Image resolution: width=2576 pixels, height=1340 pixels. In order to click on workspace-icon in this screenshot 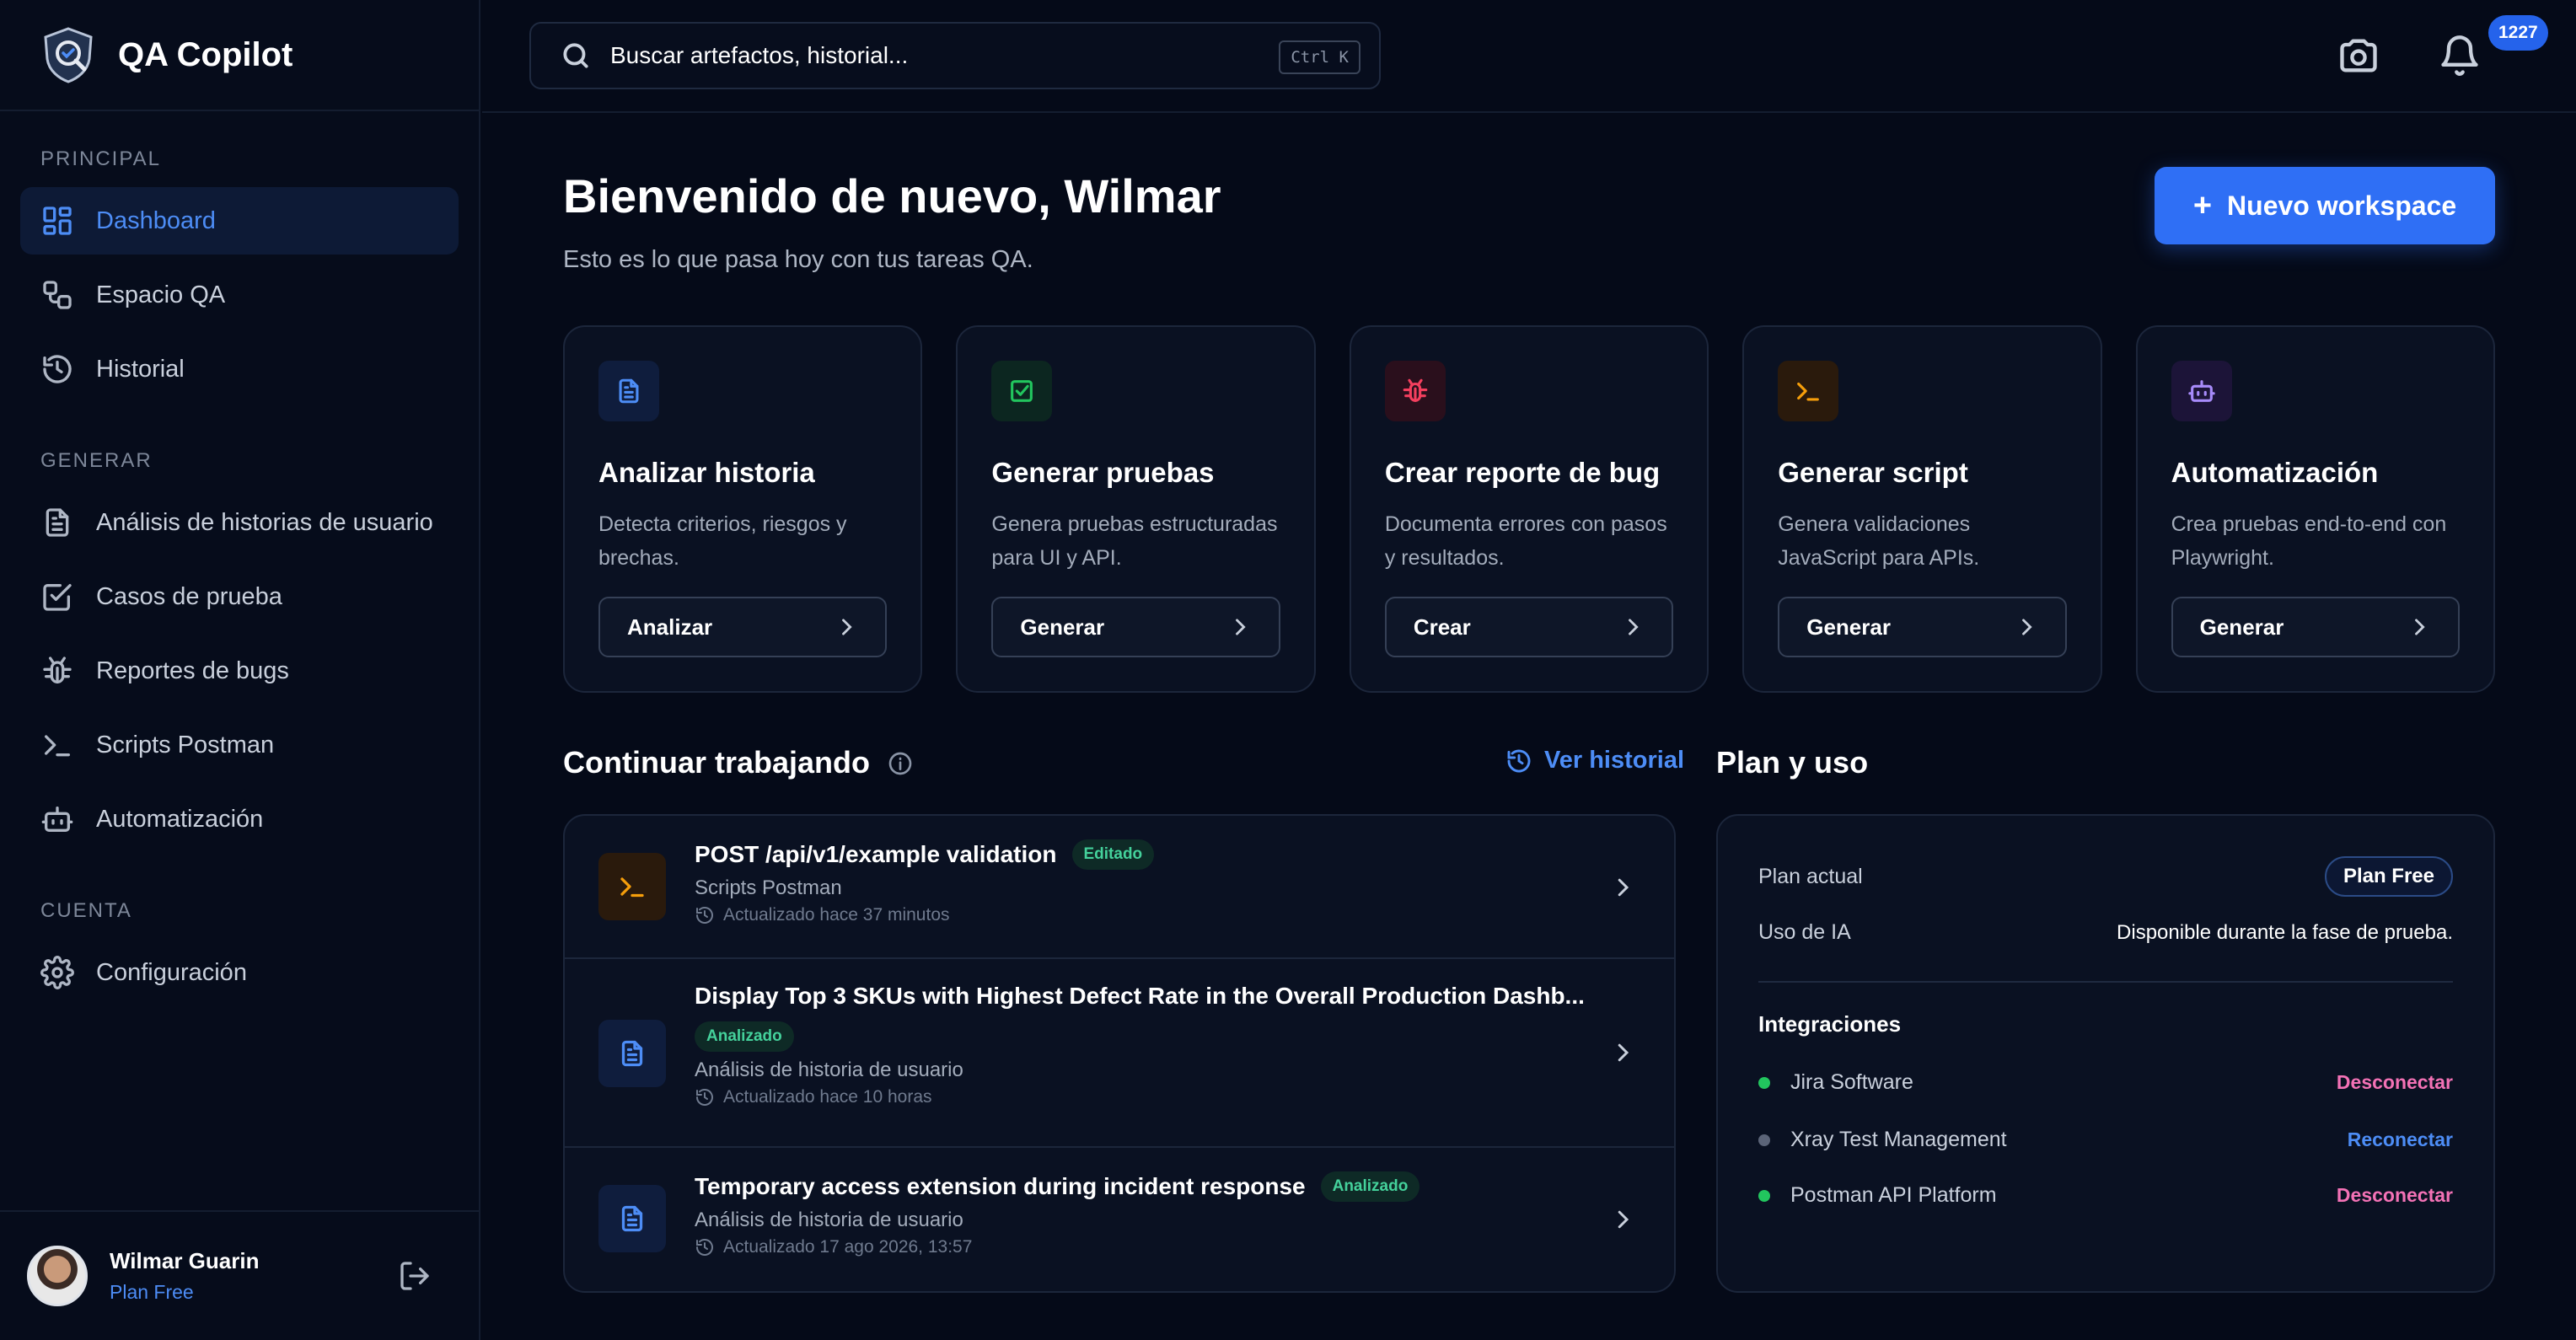, I will do `click(57, 295)`.